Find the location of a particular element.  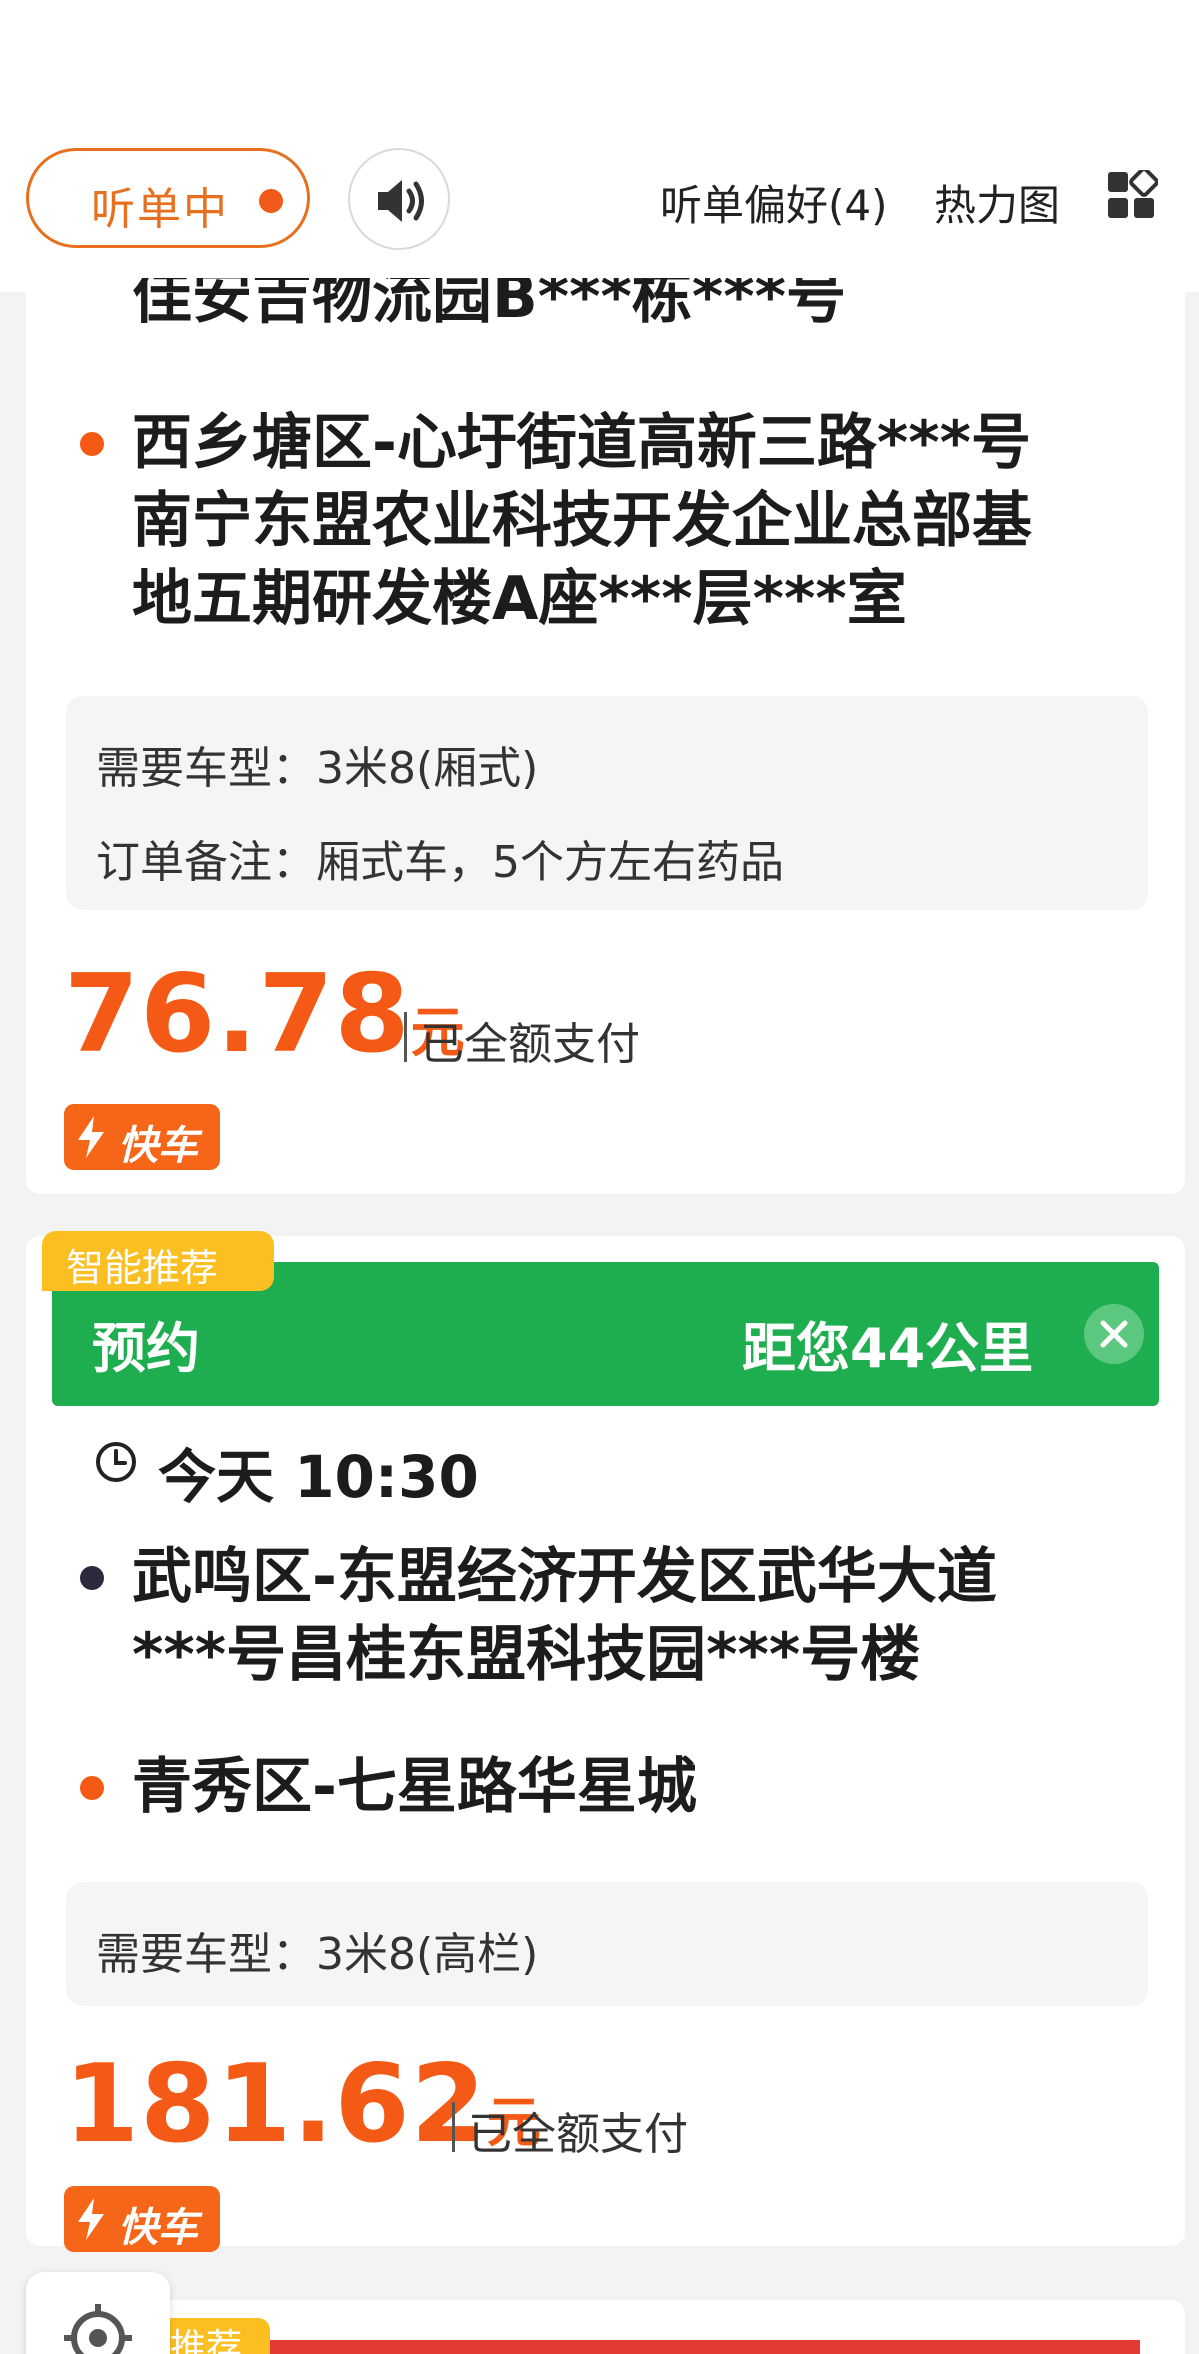

grid-menu-icon is located at coordinates (1133, 196).